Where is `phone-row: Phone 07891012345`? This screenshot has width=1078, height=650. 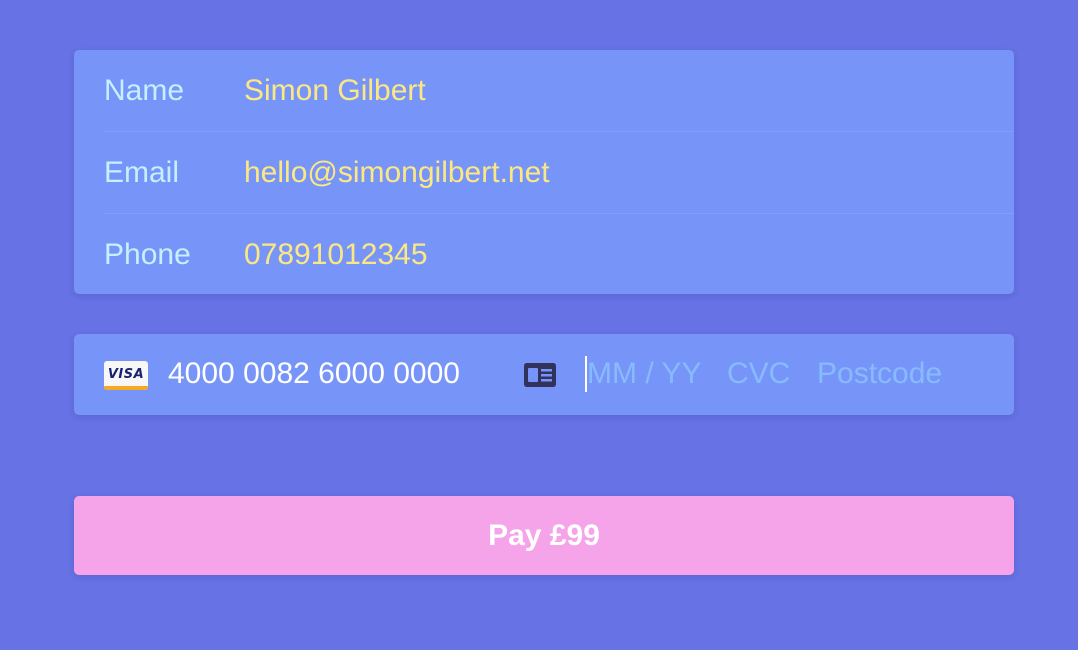 phone-row: Phone 07891012345 is located at coordinates (559, 254).